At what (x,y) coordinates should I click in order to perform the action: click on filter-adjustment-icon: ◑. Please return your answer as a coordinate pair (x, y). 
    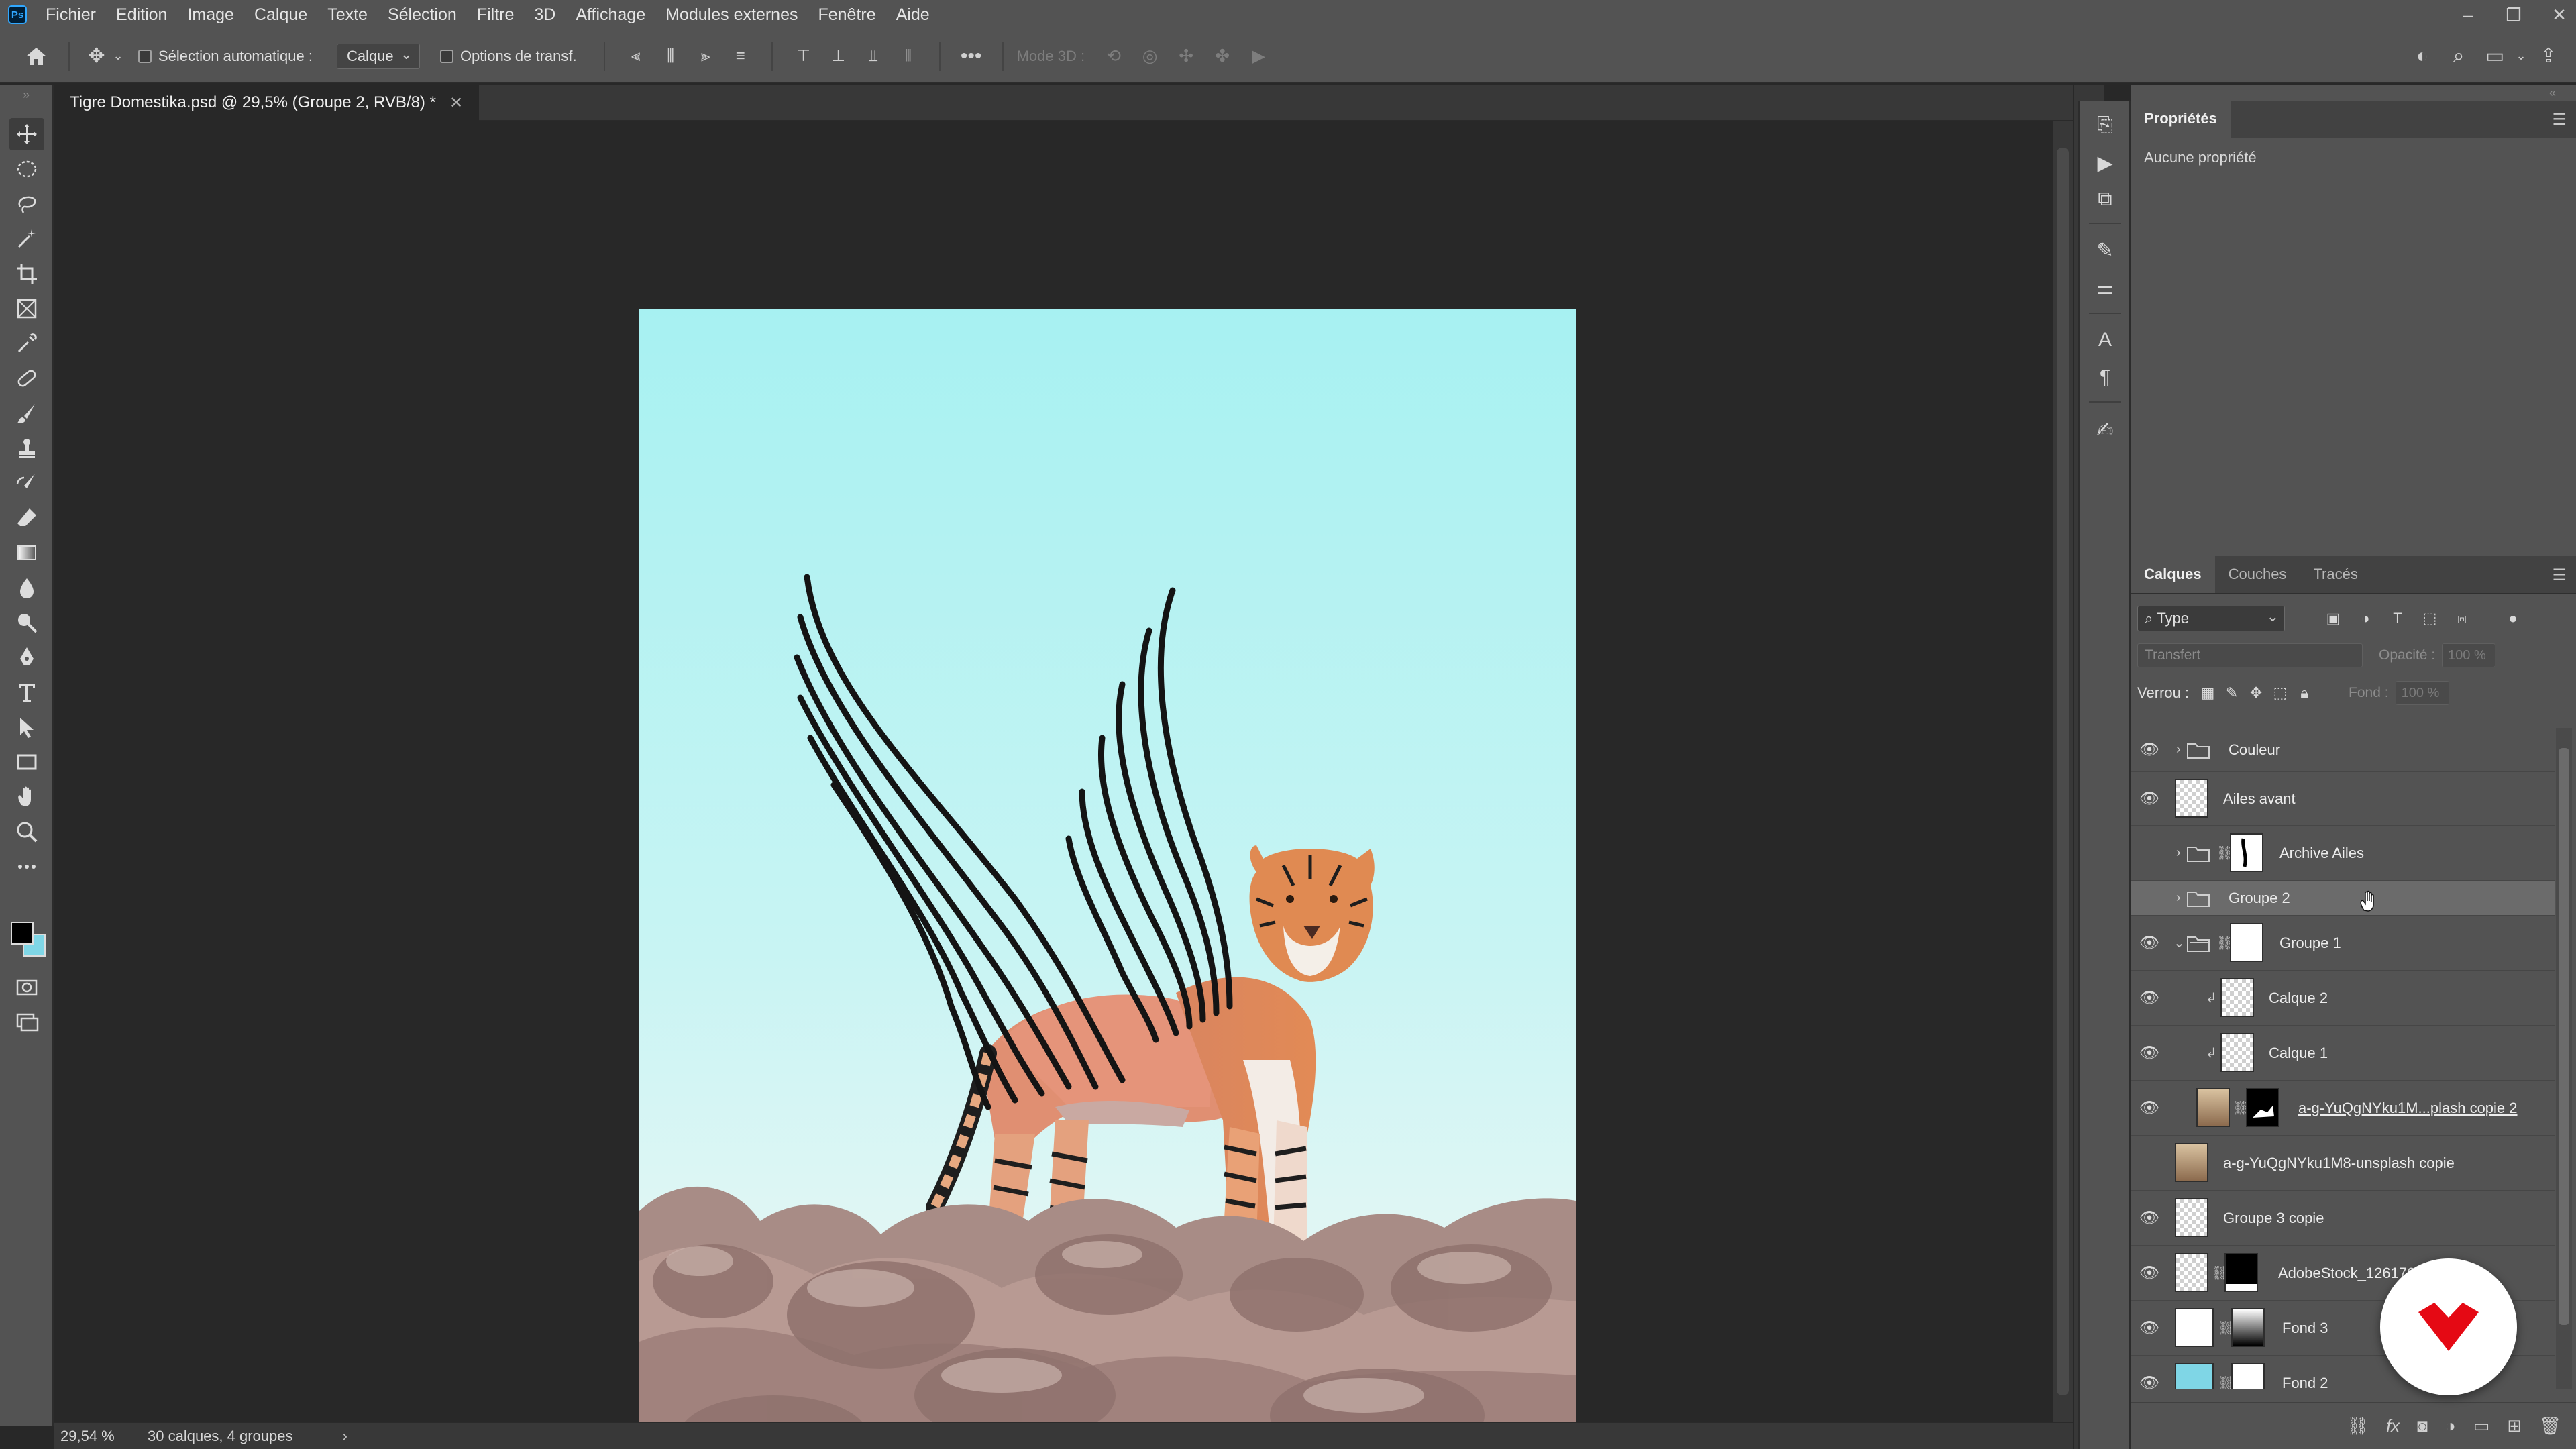
    Looking at the image, I should click on (2365, 618).